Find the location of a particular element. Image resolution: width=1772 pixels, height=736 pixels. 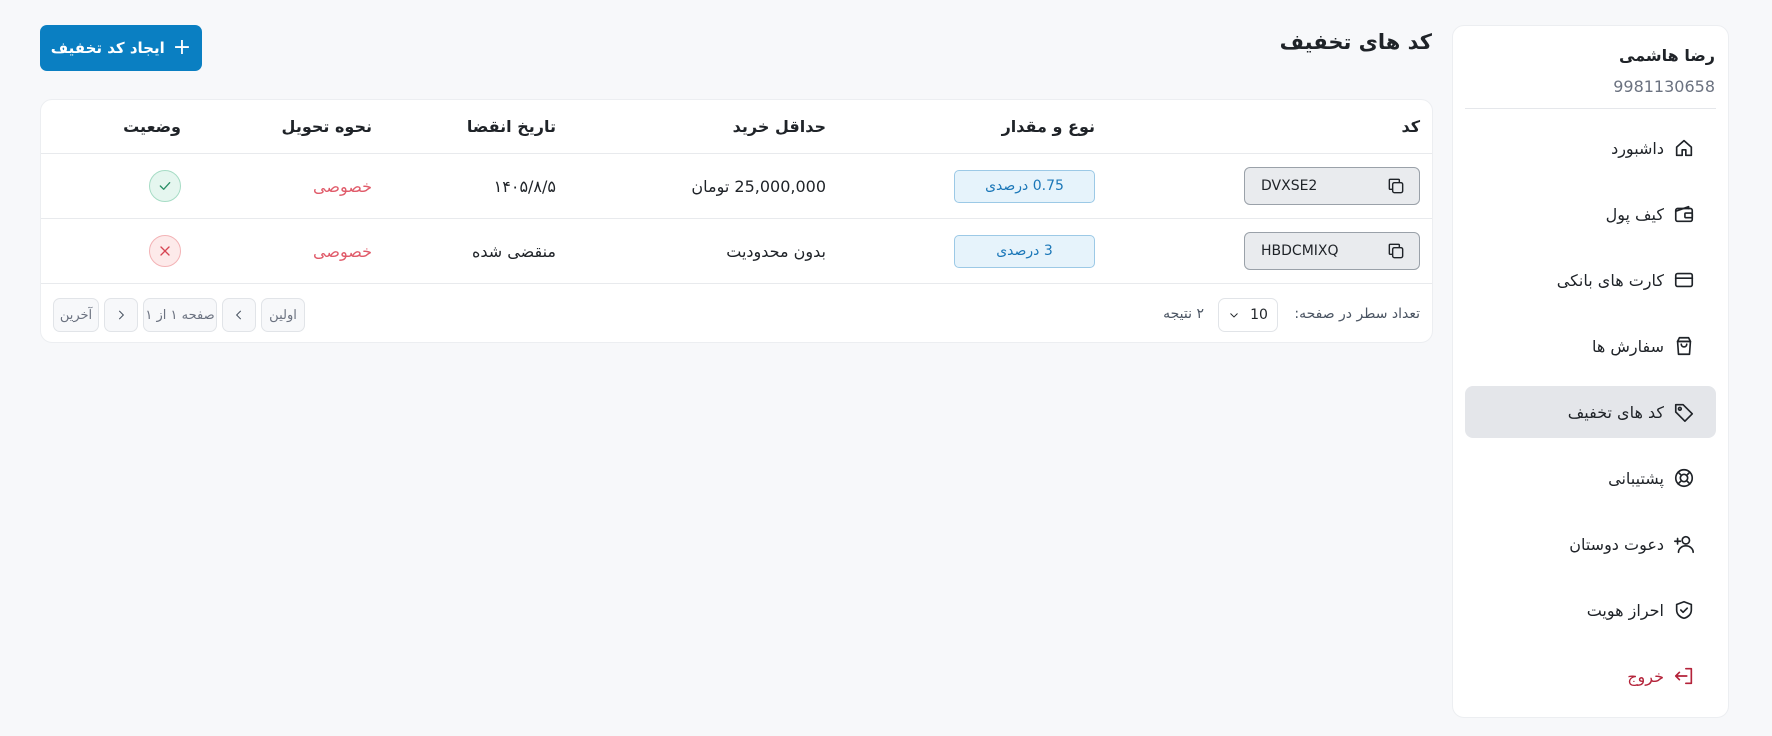

sidebar-item-bank-cards: کارت های بانکی is located at coordinates (1590, 280).